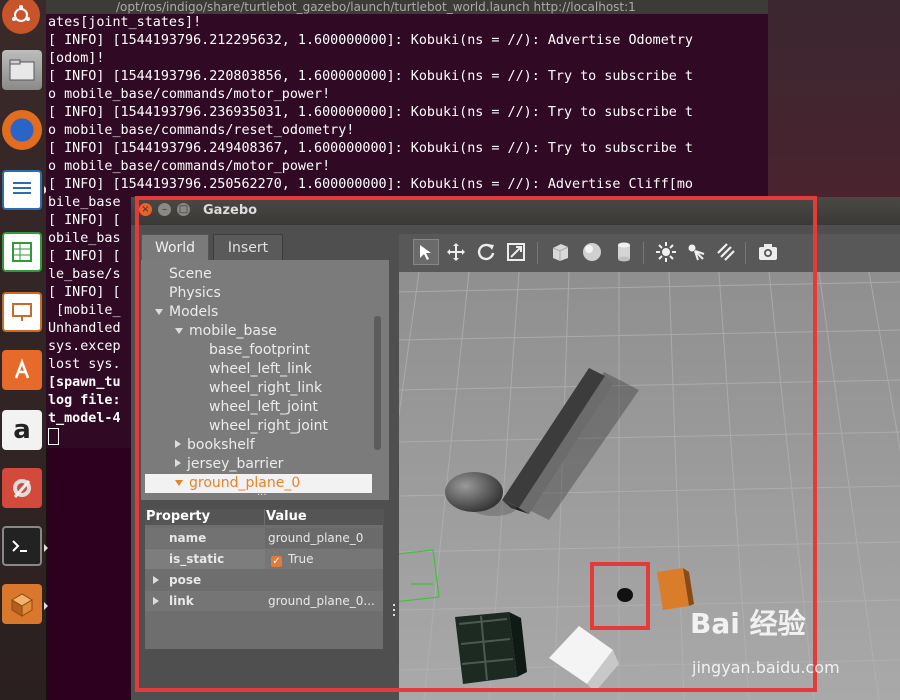 This screenshot has width=900, height=700. Describe the element at coordinates (625, 595) in the screenshot. I see `turtlebot-model` at that location.